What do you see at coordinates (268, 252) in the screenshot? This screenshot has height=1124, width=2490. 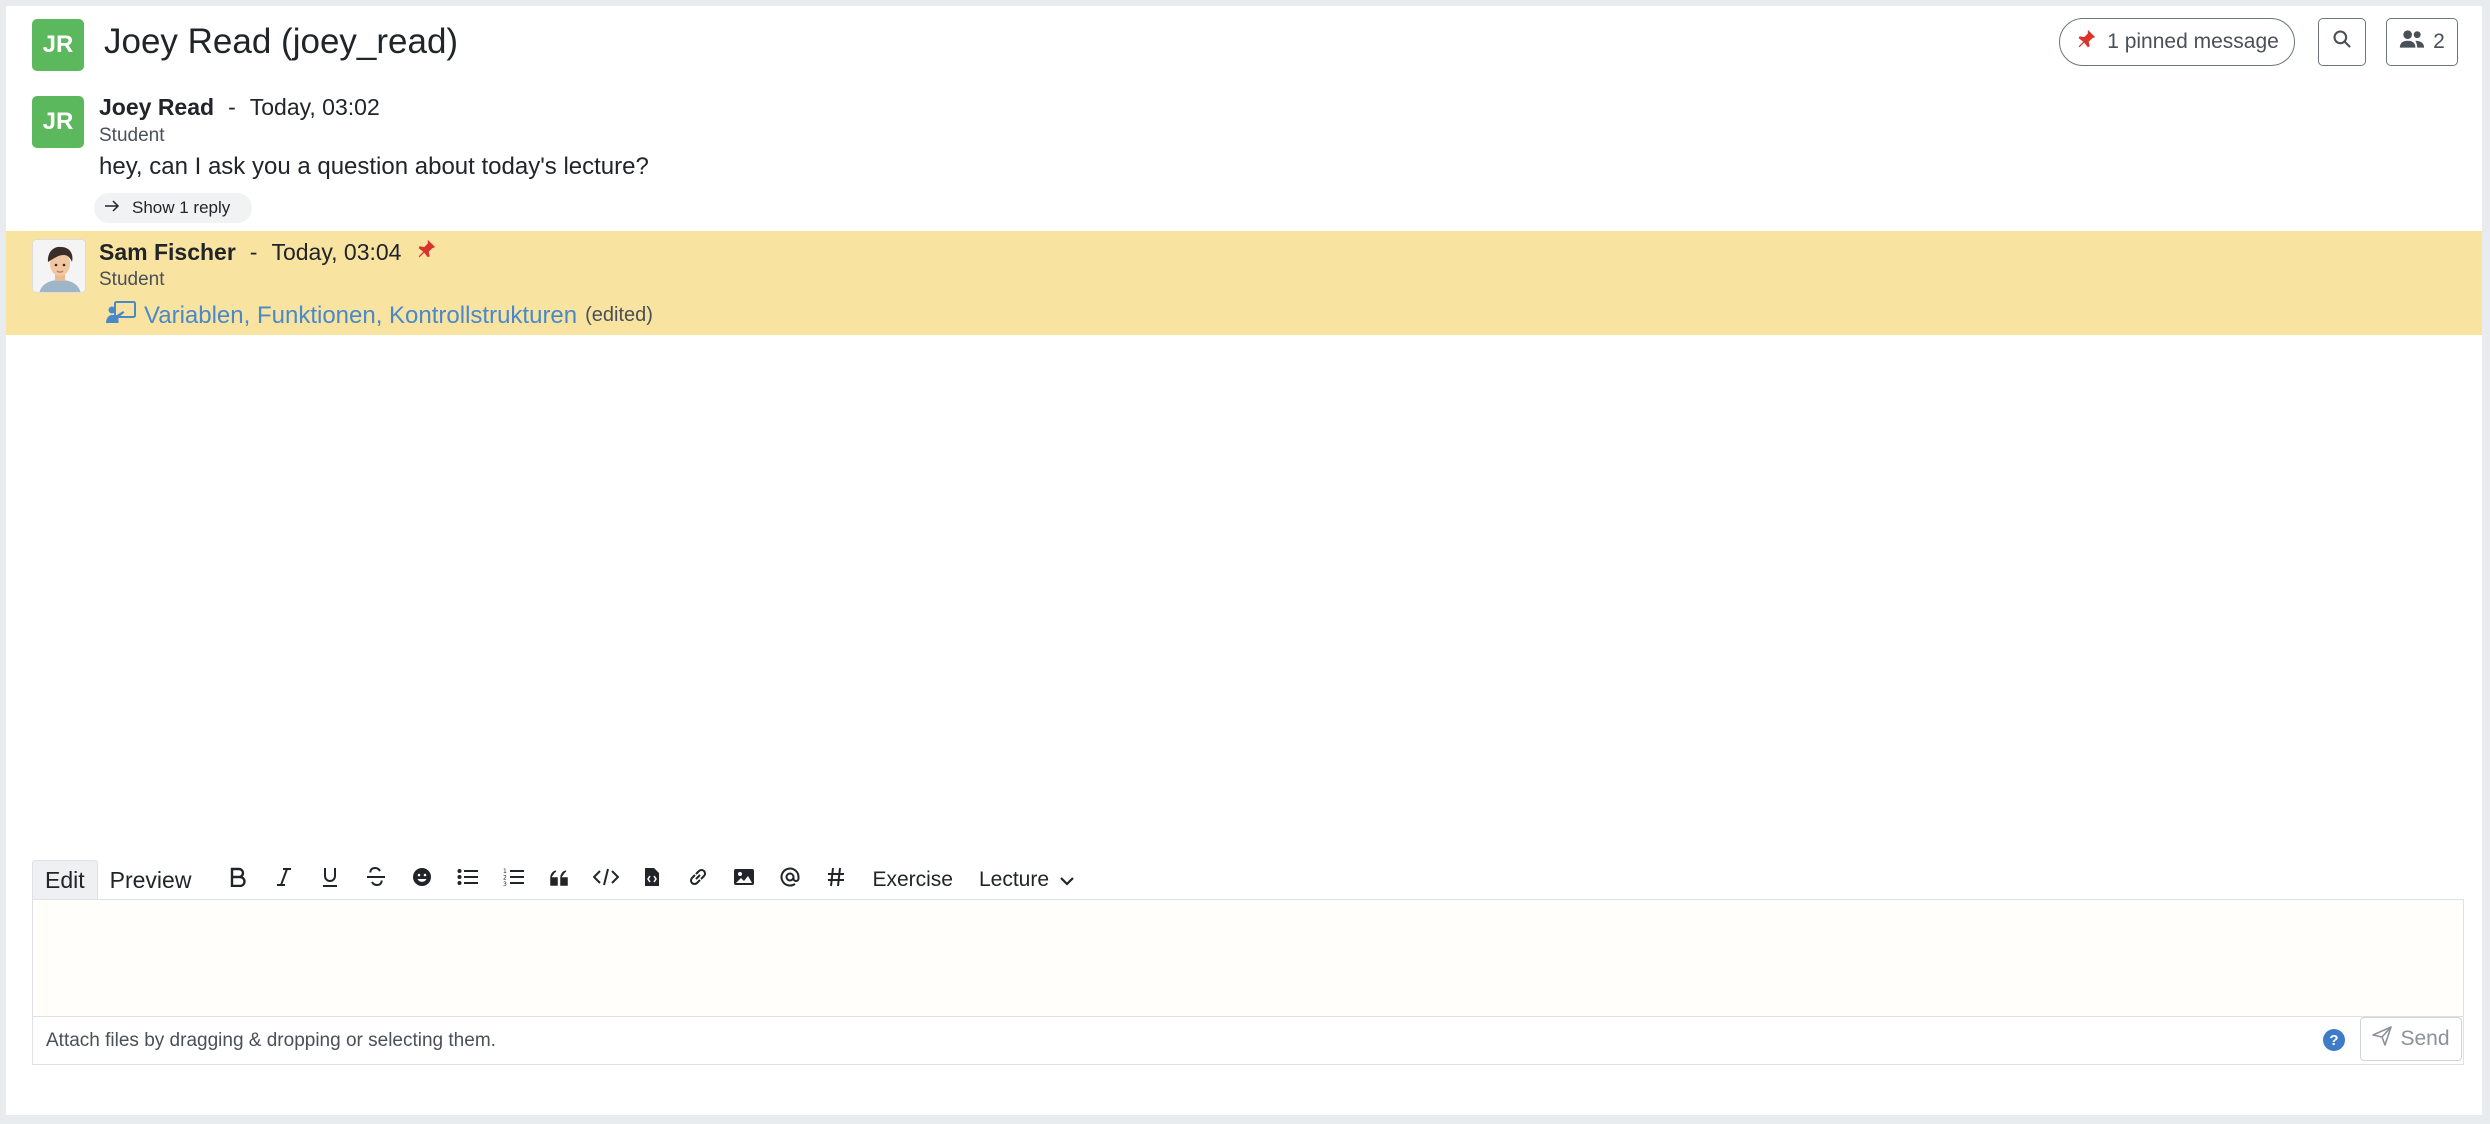 I see `message-header: Sam Fischer - Today, 03:04` at bounding box center [268, 252].